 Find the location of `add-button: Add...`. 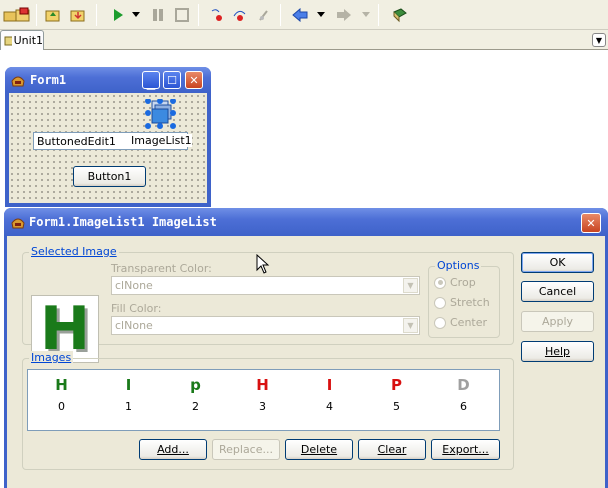

add-button: Add... is located at coordinates (173, 449).